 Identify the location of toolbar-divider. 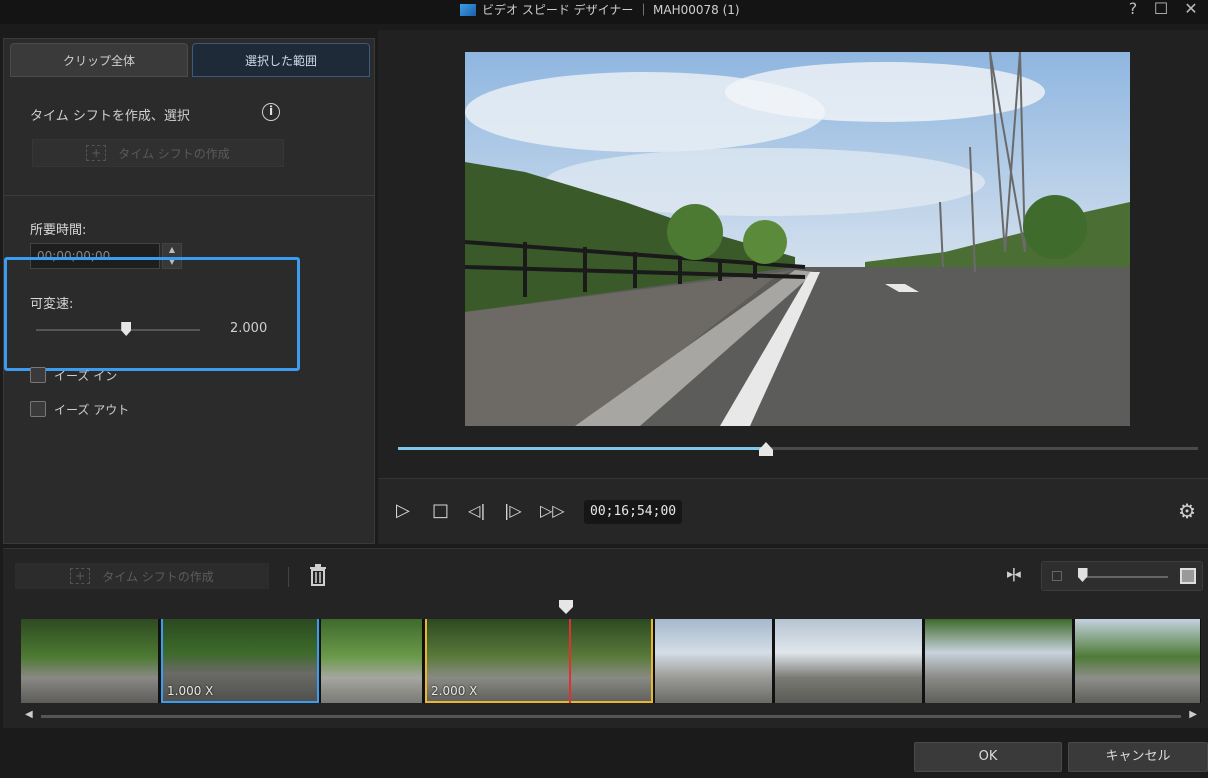
(288, 577).